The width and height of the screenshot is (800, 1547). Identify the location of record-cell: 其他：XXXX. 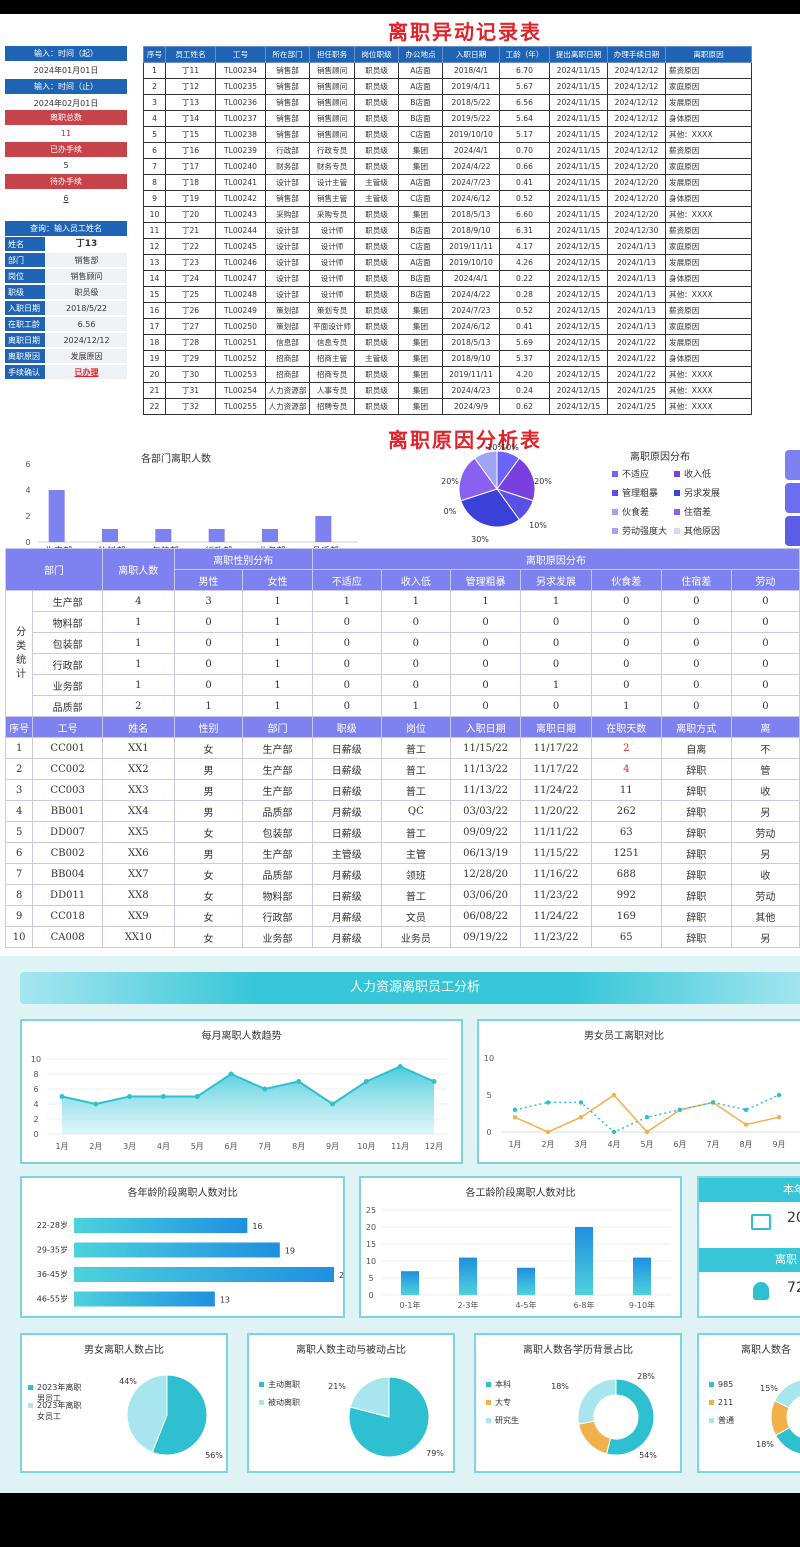
(708, 214).